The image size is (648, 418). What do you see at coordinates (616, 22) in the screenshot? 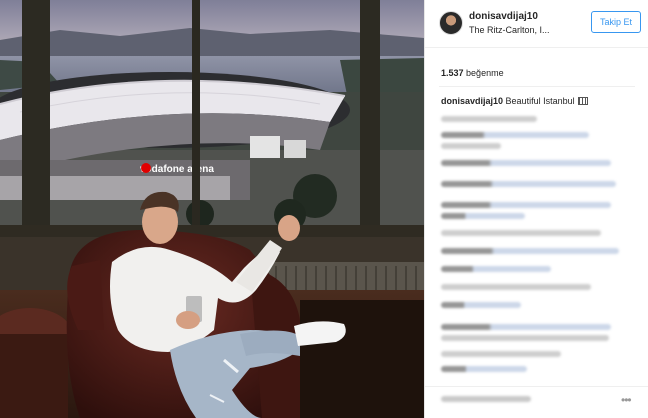
I see `follow-button: Takip Et` at bounding box center [616, 22].